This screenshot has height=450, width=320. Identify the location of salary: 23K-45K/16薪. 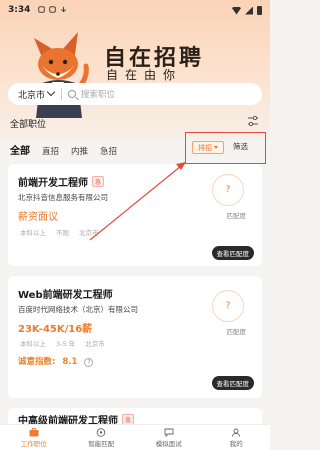
(55, 329).